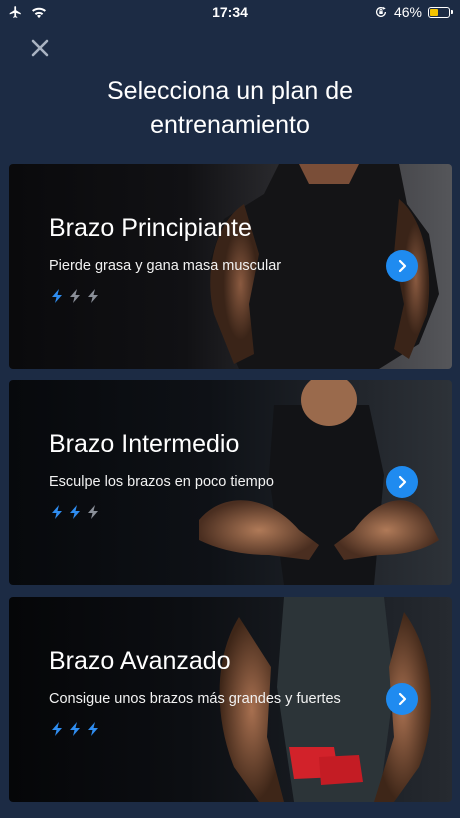 The width and height of the screenshot is (460, 818). I want to click on battery-percent: 46%, so click(407, 12).